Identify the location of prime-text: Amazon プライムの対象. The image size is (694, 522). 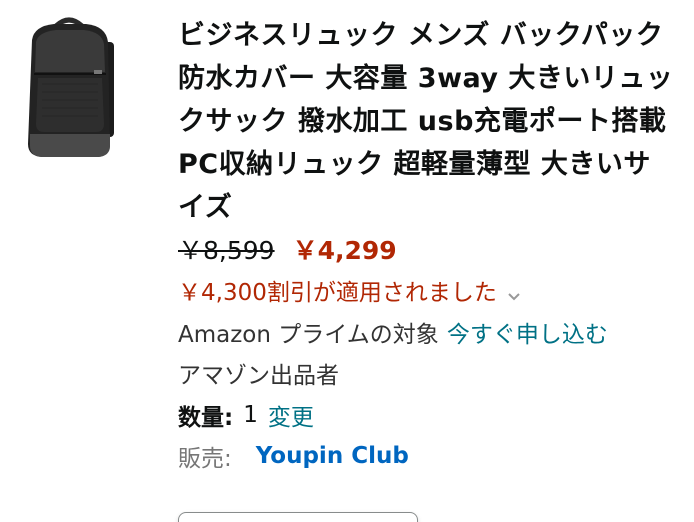
(308, 334).